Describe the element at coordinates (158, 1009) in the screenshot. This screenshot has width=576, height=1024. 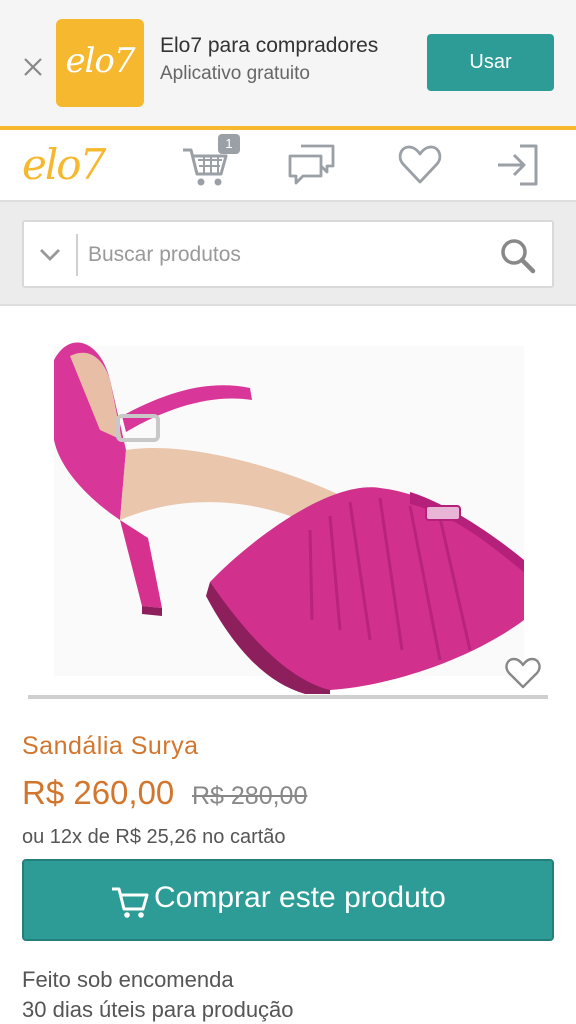
I see `production-time-text: 30 dias úteis para produção` at that location.